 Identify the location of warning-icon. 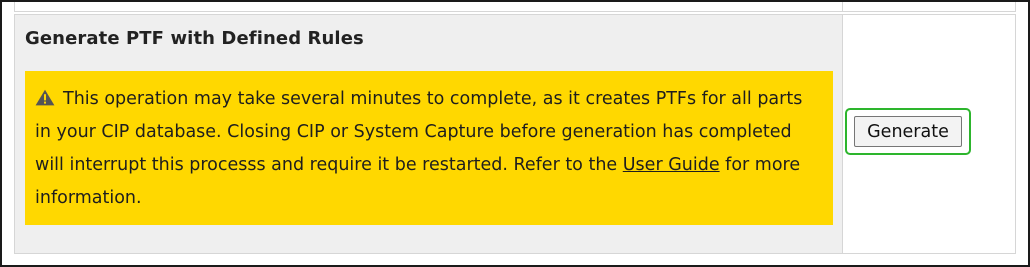
(45, 97).